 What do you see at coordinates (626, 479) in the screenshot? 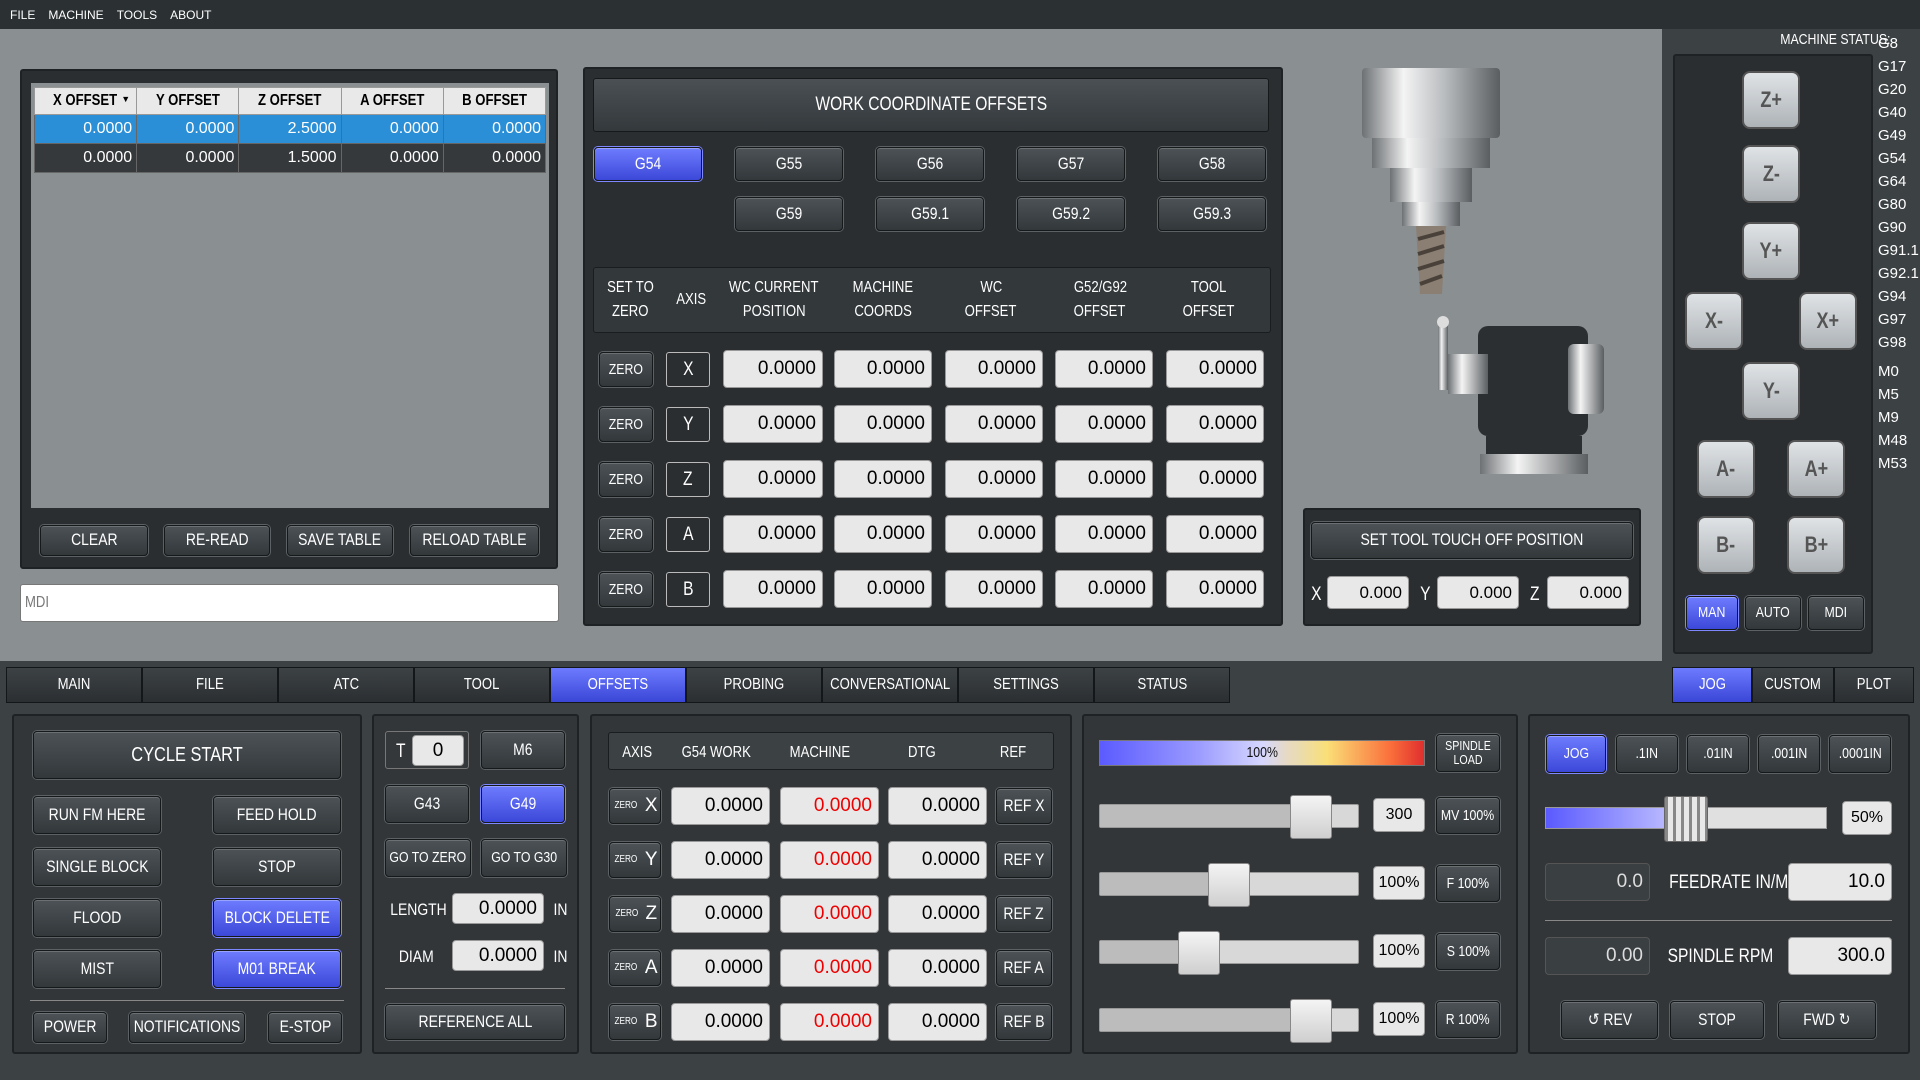
I see `zero-z-button: ZERO` at bounding box center [626, 479].